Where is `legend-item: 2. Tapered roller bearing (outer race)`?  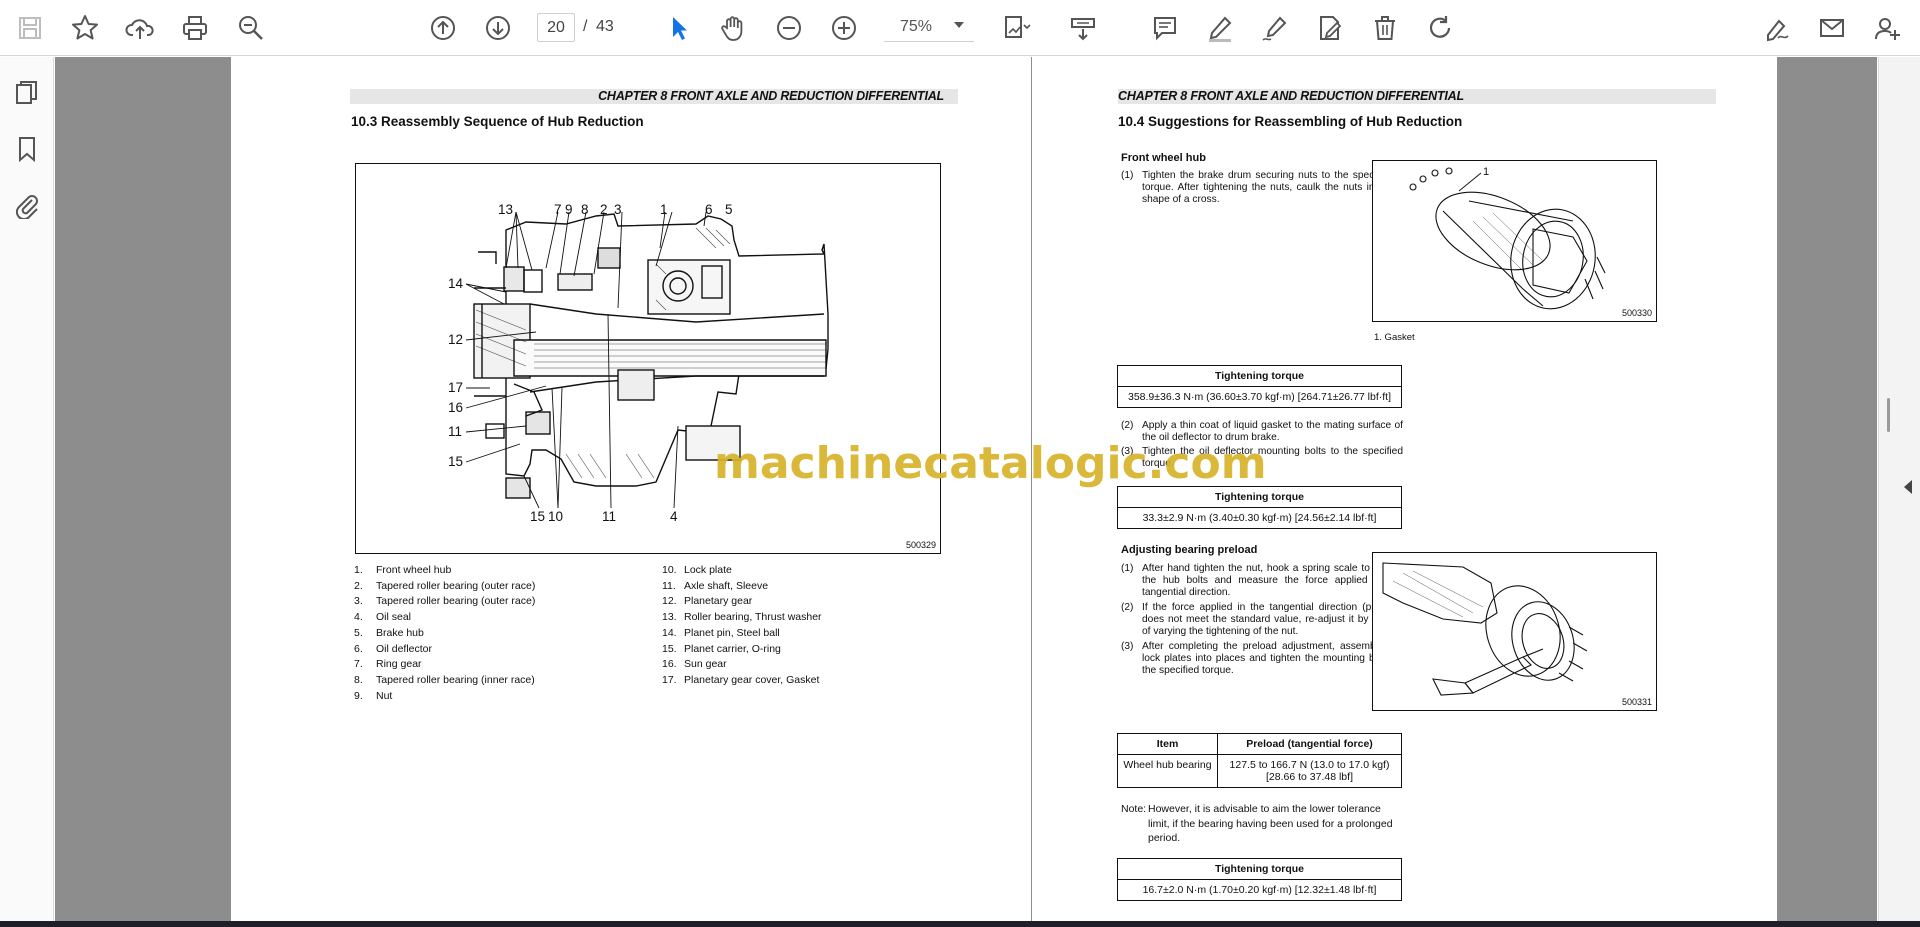 legend-item: 2. Tapered roller bearing (outer race) is located at coordinates (445, 585).